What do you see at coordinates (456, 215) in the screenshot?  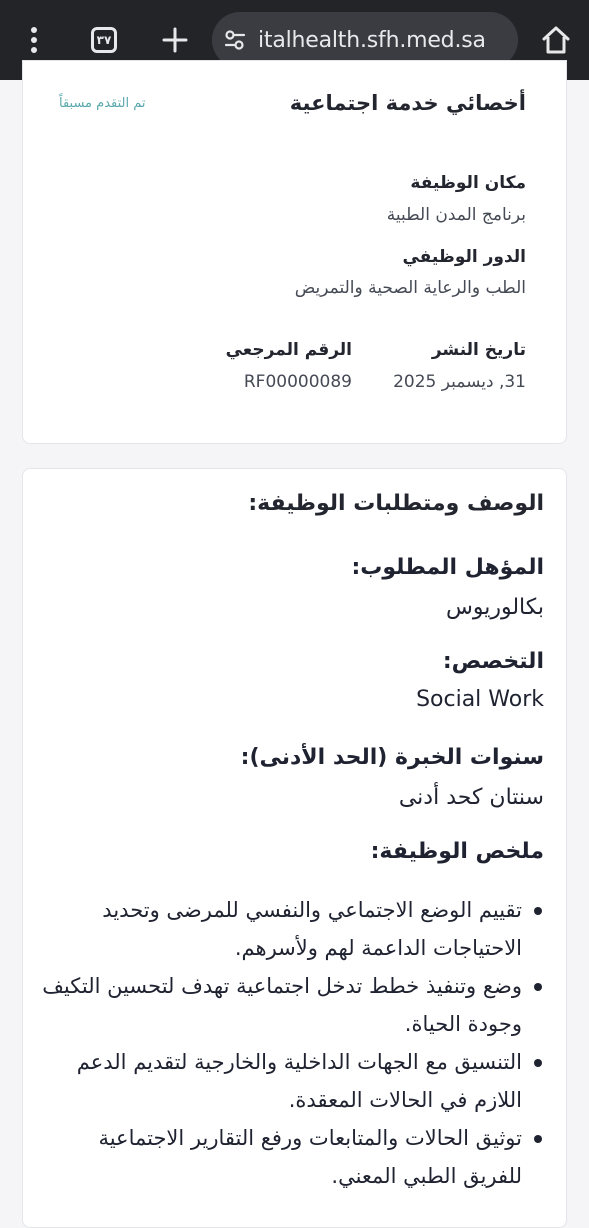 I see `location-value: برنامج المدن الطبية` at bounding box center [456, 215].